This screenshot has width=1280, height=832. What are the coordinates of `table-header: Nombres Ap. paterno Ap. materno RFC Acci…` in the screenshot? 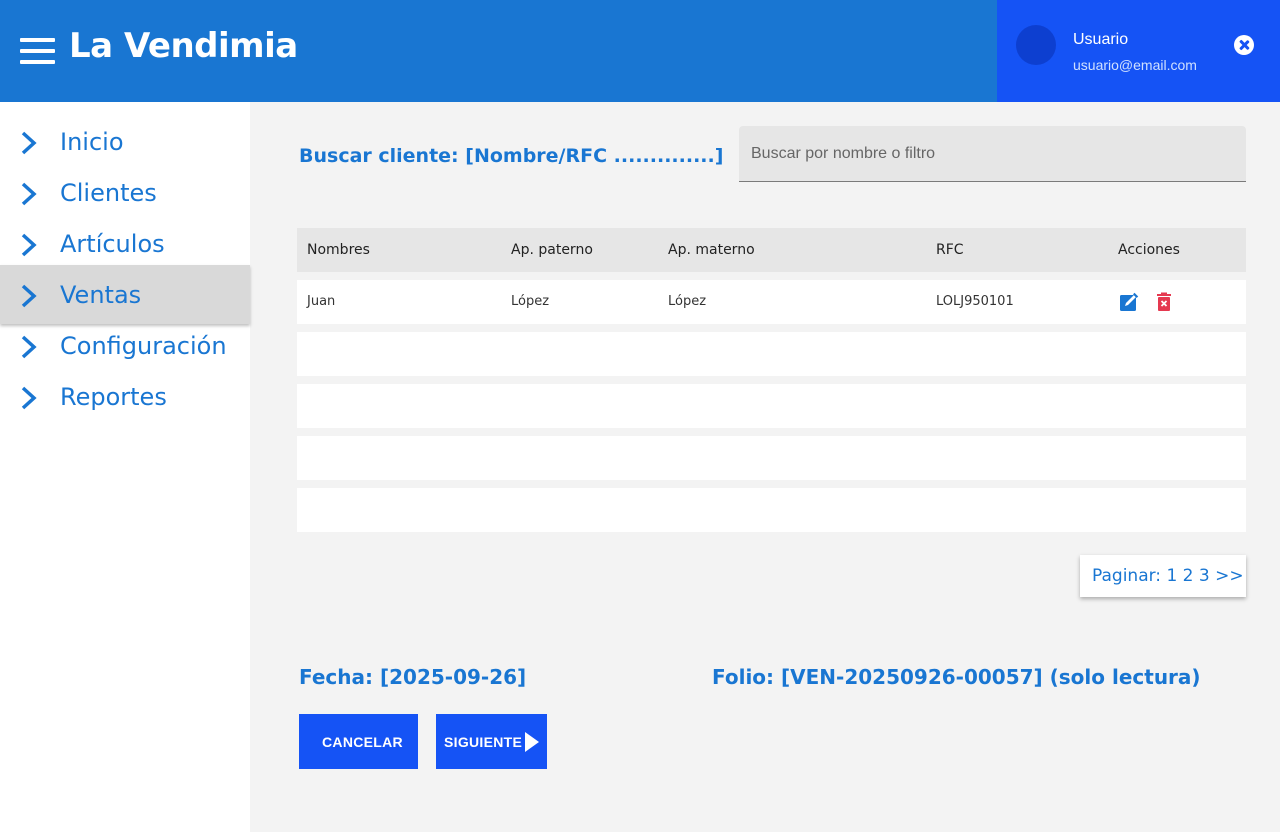 It's located at (771, 250).